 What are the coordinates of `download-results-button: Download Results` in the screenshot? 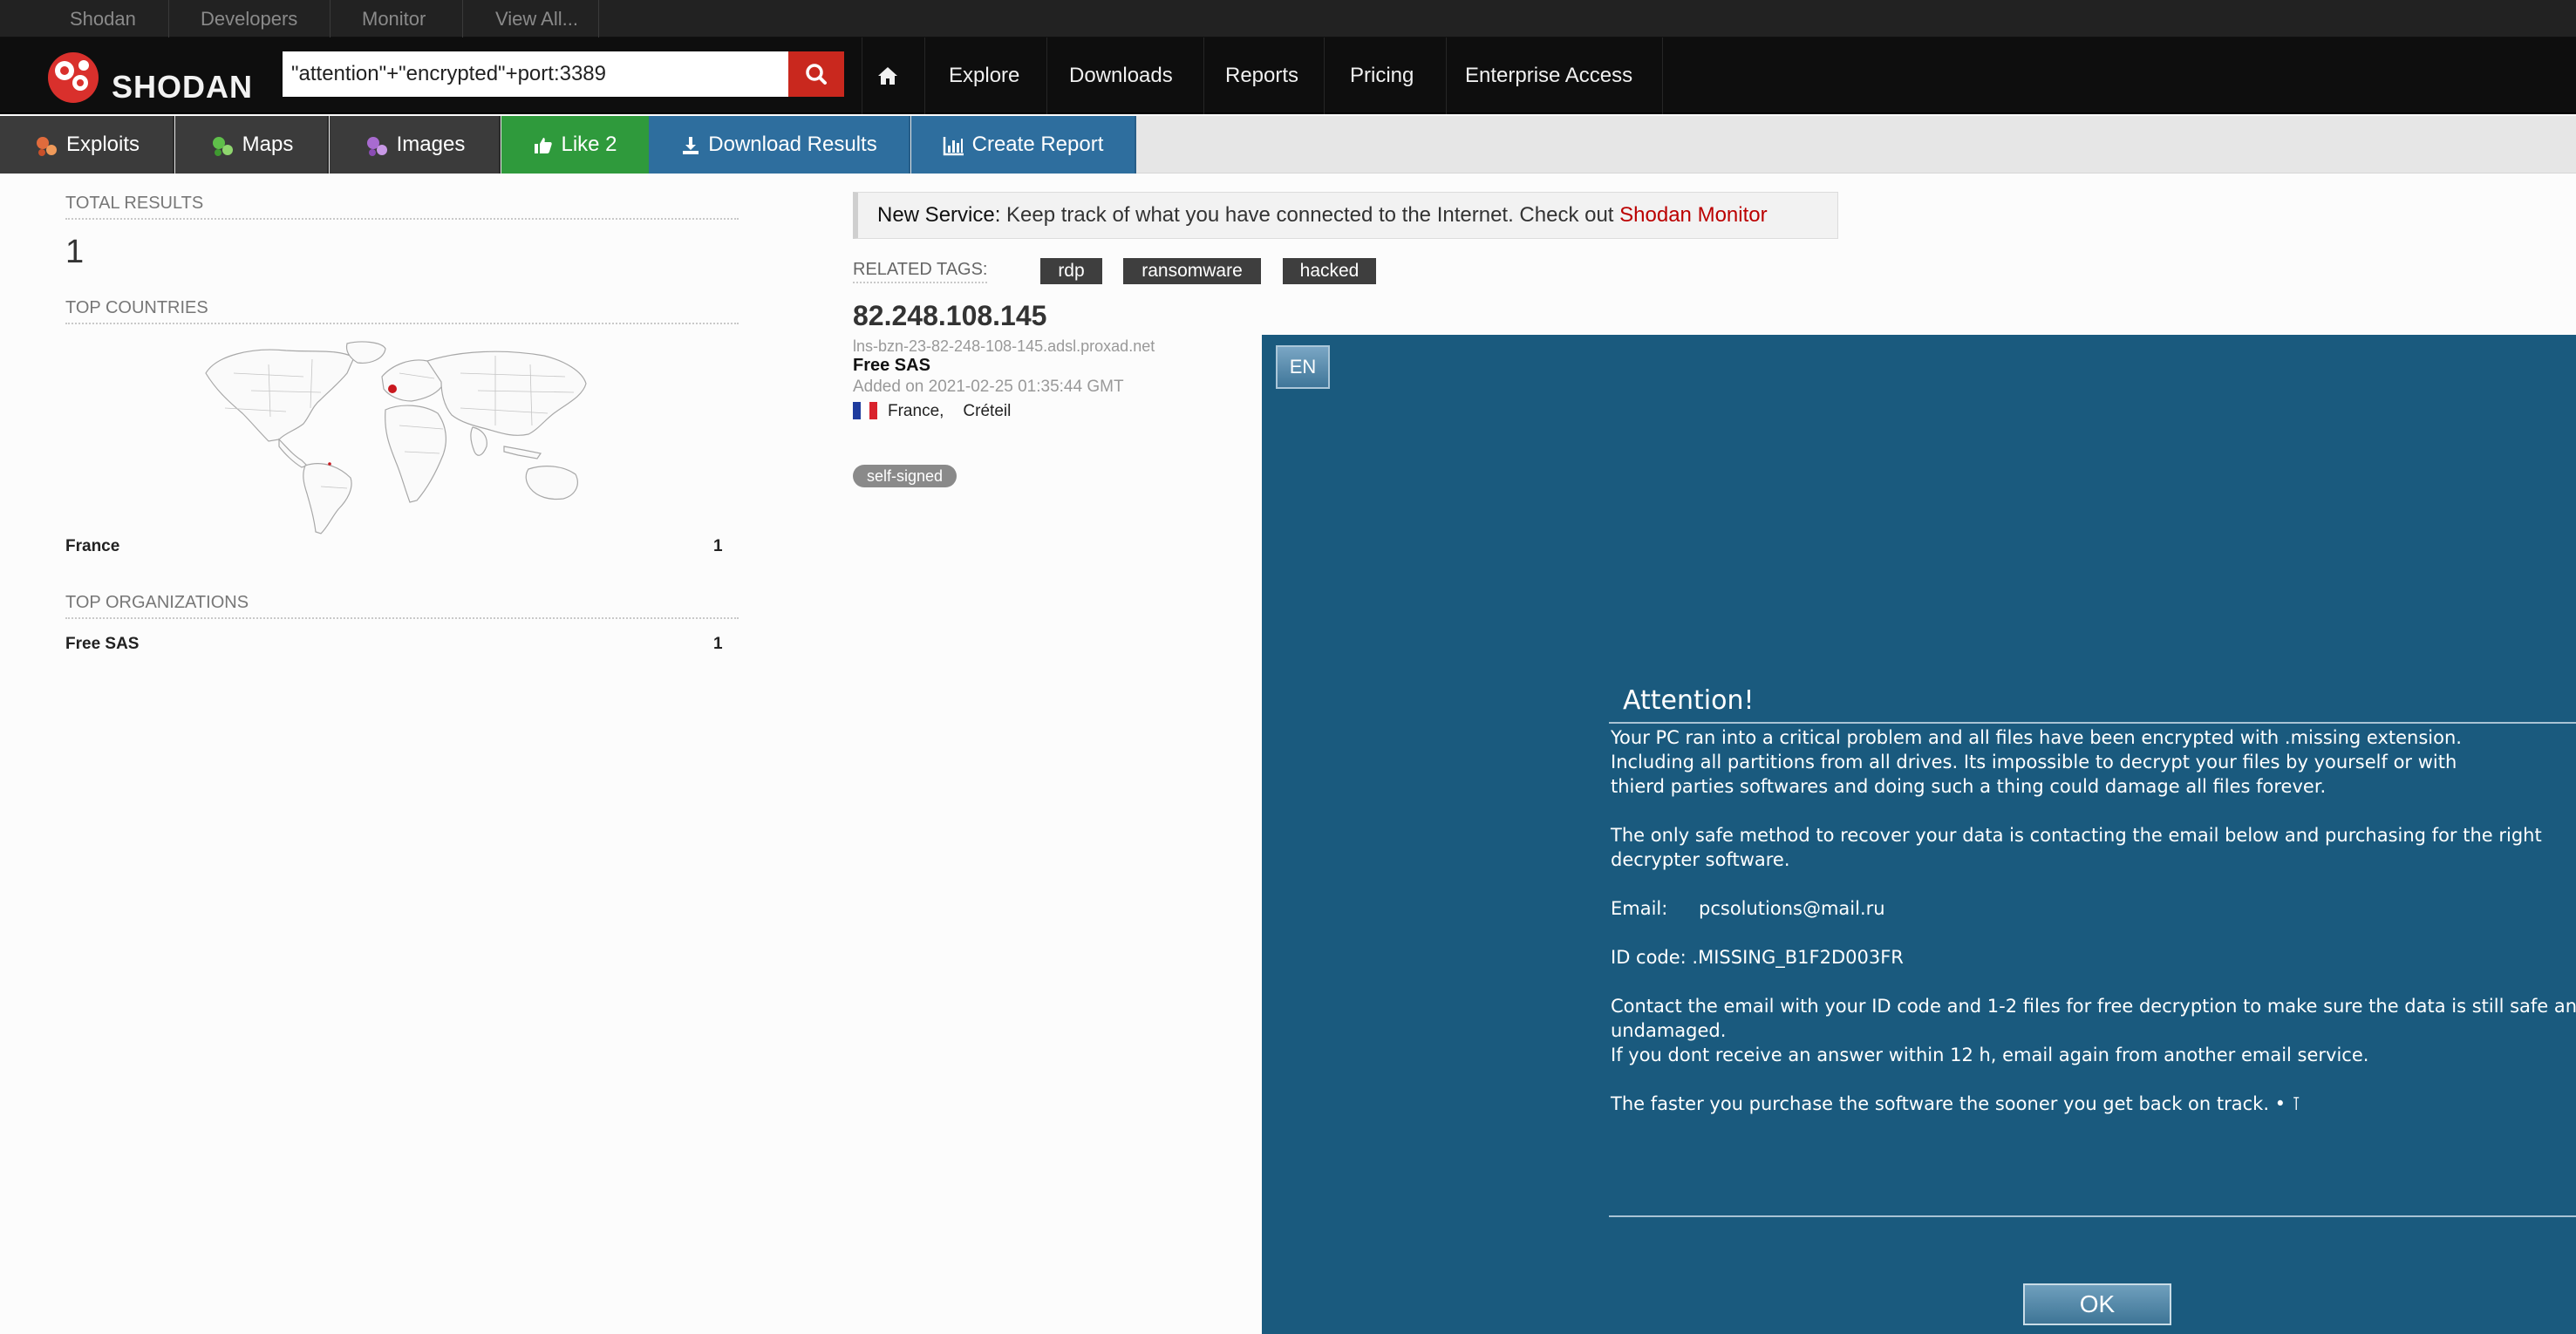 It's located at (780, 145).